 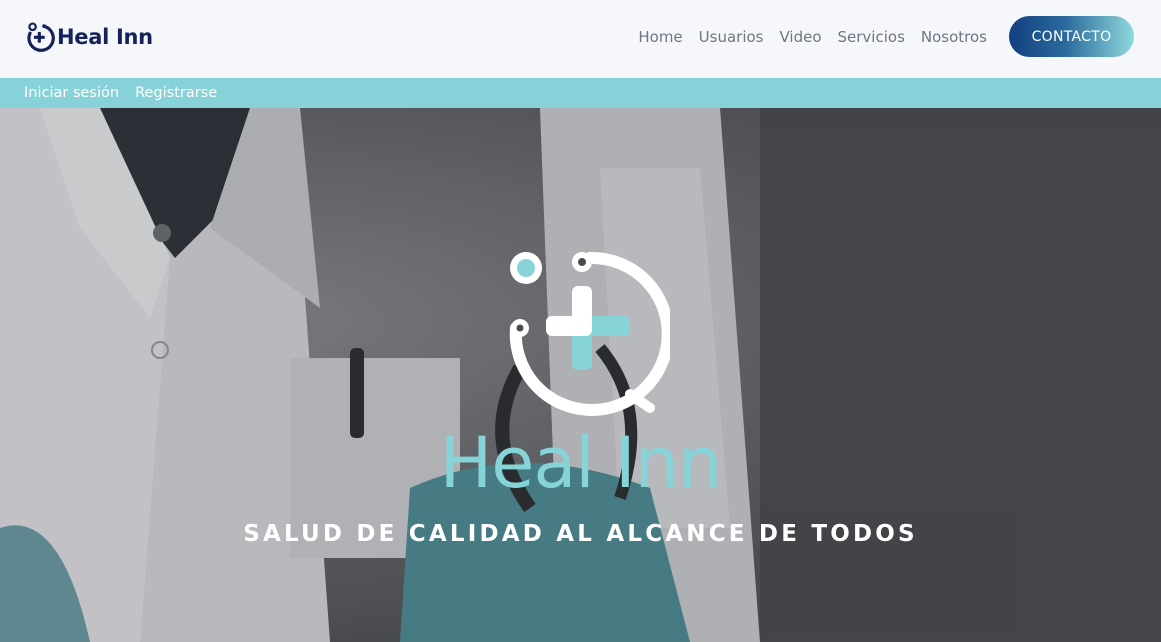 I want to click on login-link: Iniciar sesión, so click(x=71, y=93).